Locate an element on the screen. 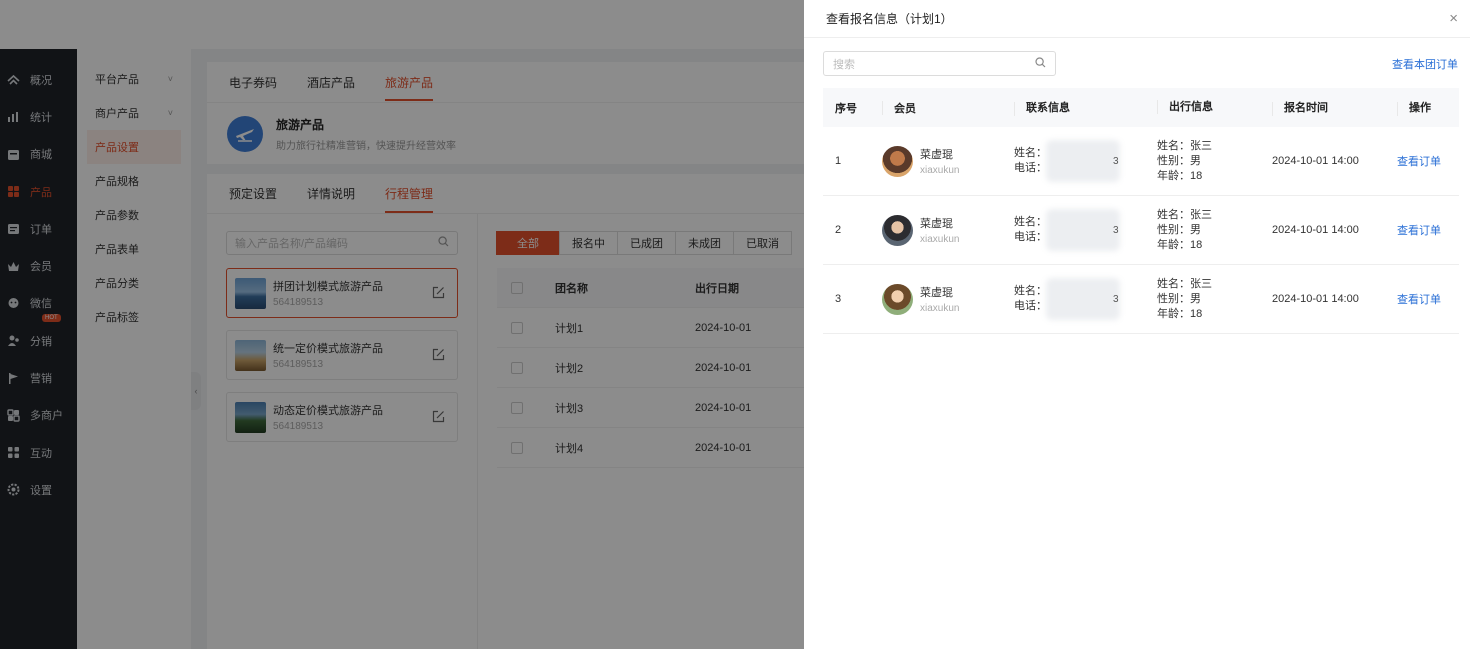 Image resolution: width=1470 pixels, height=649 pixels. search-placeholder: 搜索 is located at coordinates (844, 64).